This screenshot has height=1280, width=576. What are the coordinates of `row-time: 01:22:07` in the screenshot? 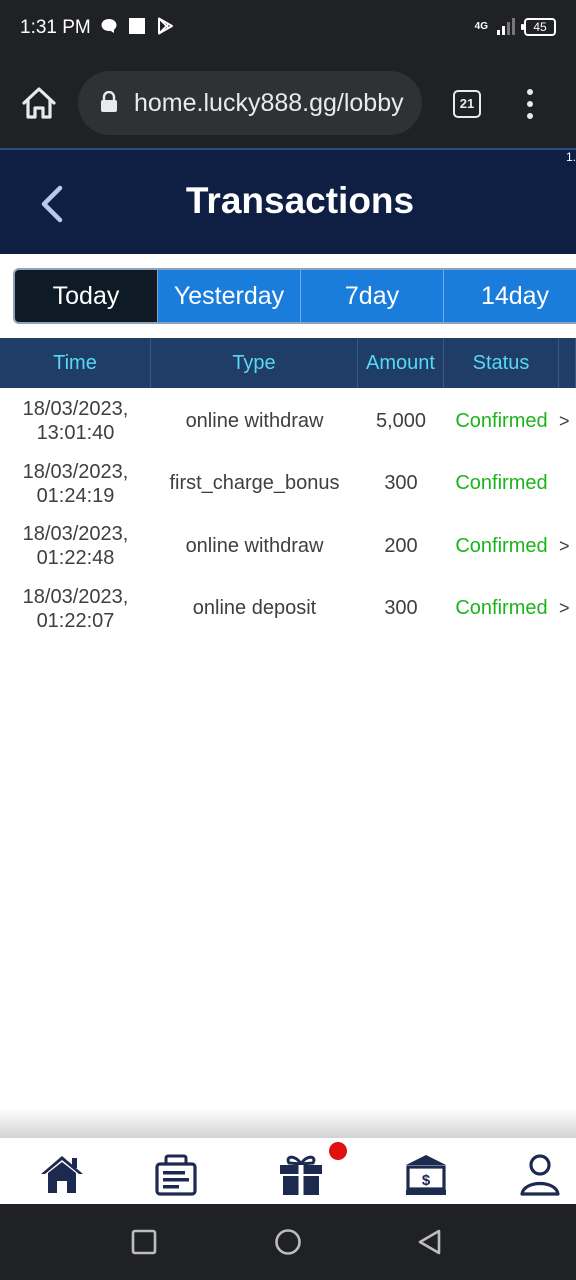 It's located at (75, 620).